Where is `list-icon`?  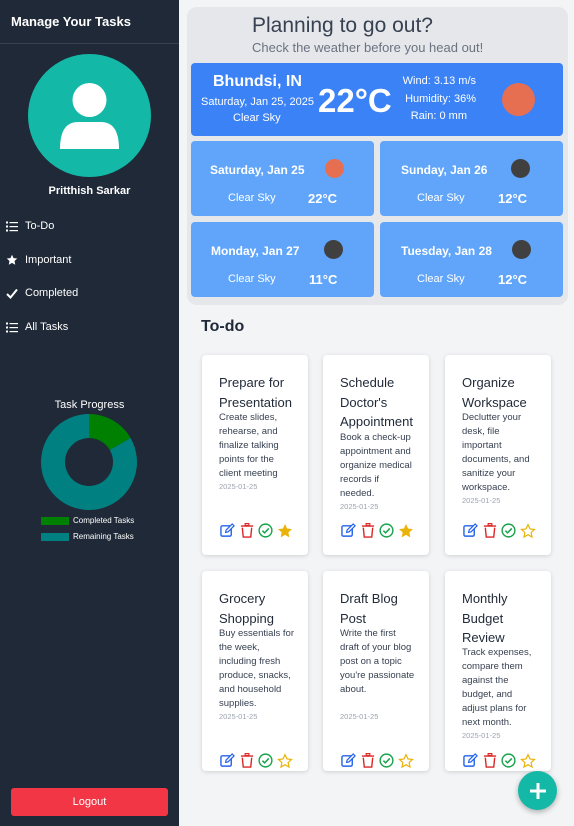
list-icon is located at coordinates (12, 226).